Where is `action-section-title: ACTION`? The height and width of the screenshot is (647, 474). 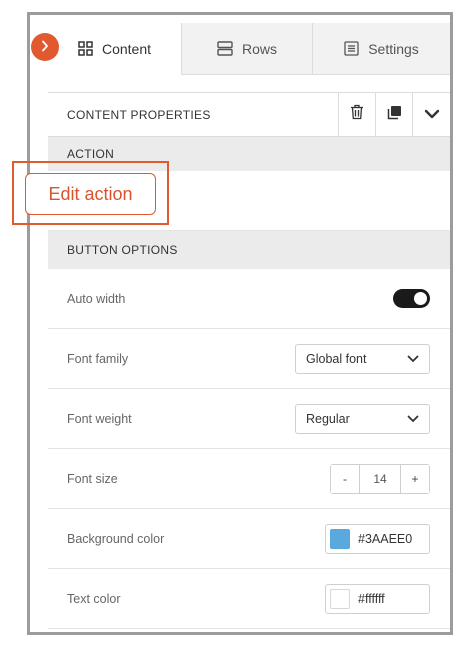 action-section-title: ACTION is located at coordinates (91, 154).